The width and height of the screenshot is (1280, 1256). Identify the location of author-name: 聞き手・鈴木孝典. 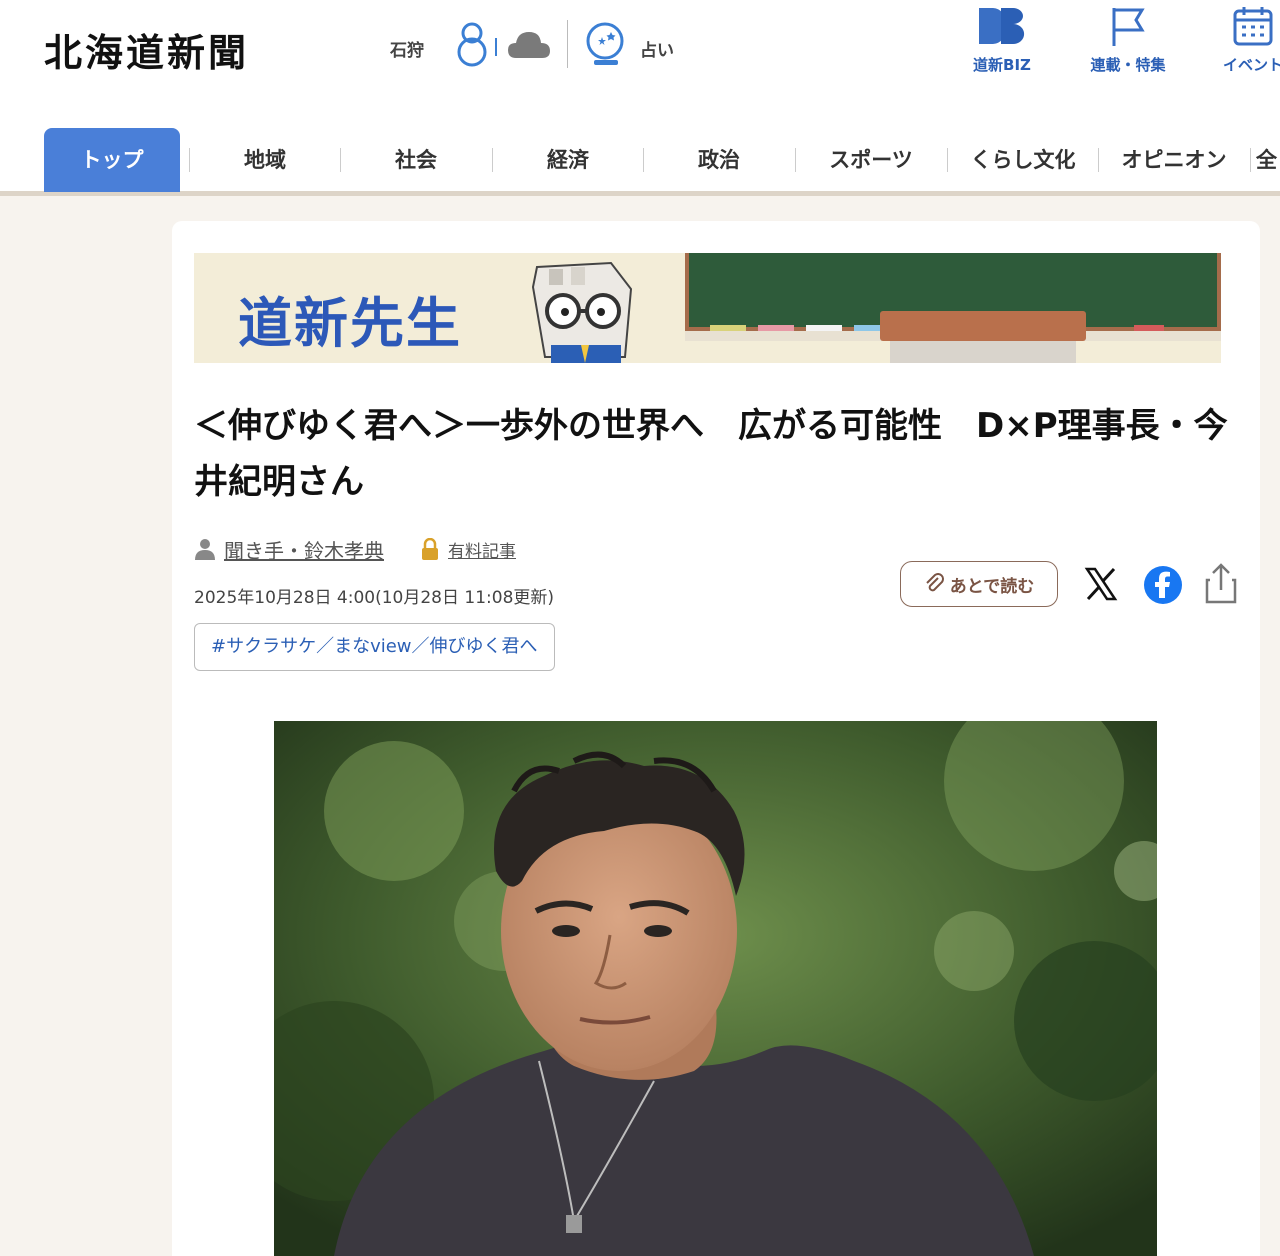
(304, 549).